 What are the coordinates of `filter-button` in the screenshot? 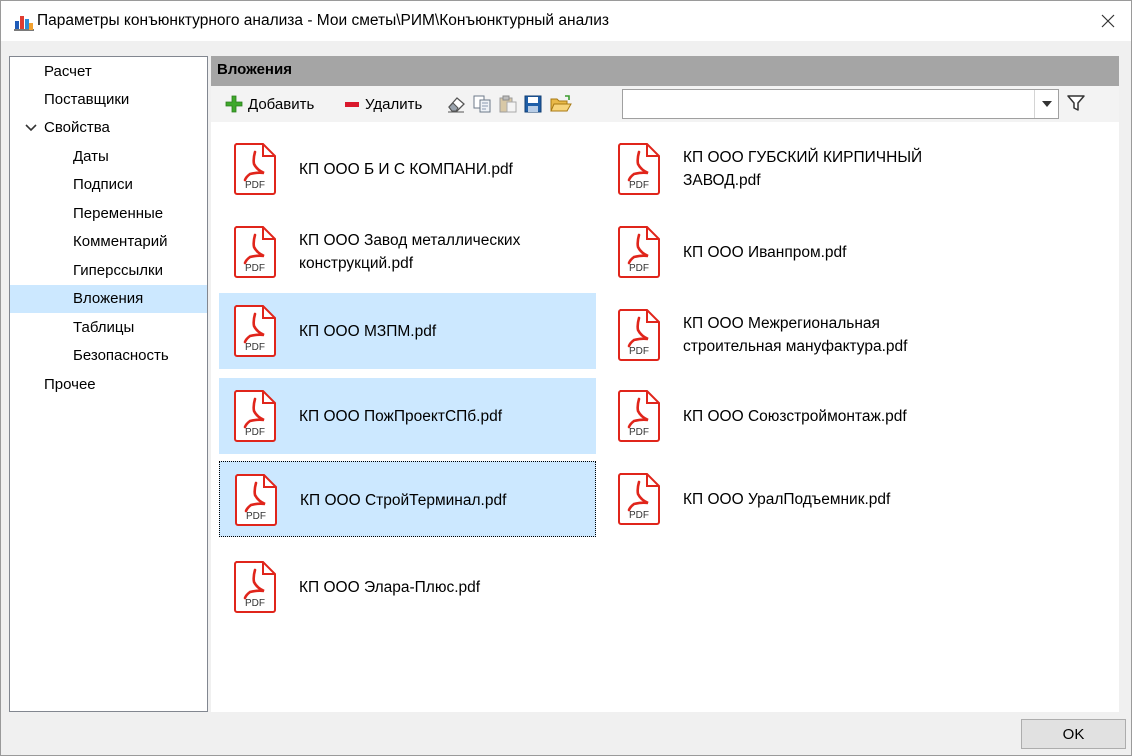 It's located at (1076, 105).